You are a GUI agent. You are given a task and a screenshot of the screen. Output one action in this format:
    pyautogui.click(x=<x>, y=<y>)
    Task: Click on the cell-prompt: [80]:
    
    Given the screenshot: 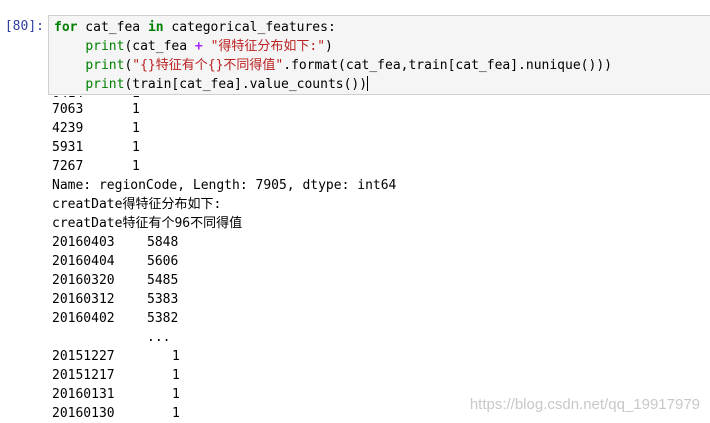 What is the action you would take?
    pyautogui.click(x=24, y=26)
    